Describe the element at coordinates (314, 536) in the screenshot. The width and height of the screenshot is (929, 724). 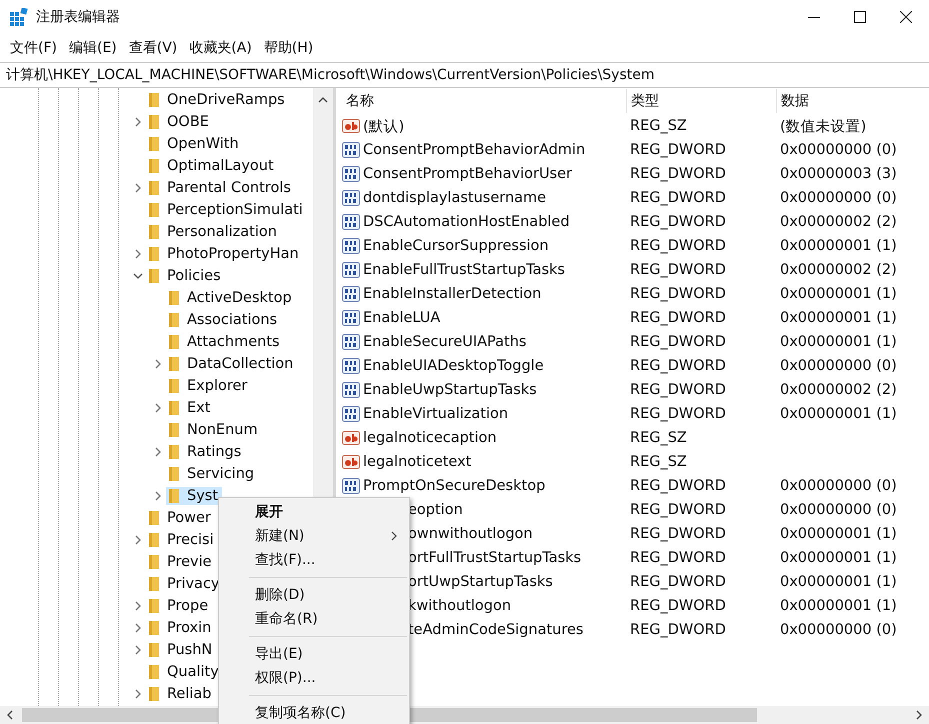
I see `menu-item: 新建(N)` at that location.